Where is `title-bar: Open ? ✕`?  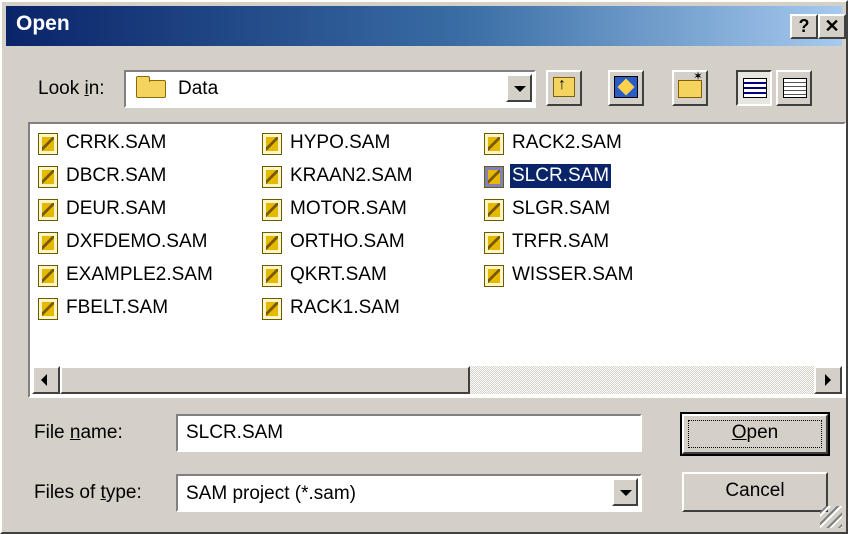 title-bar: Open ? ✕ is located at coordinates (426, 26).